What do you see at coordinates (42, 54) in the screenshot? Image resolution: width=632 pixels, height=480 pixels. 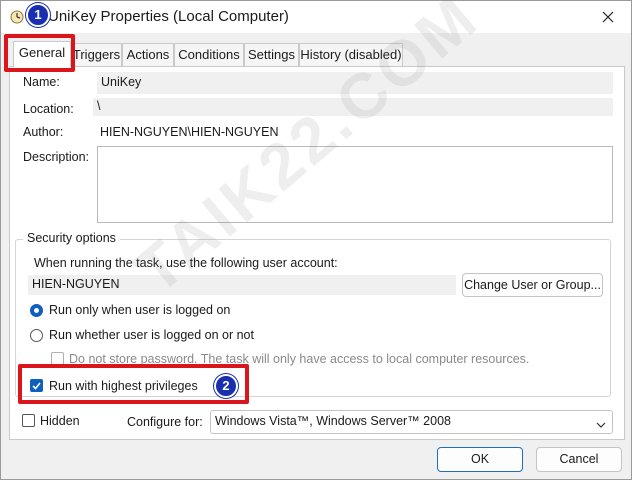 I see `tab-general: General` at bounding box center [42, 54].